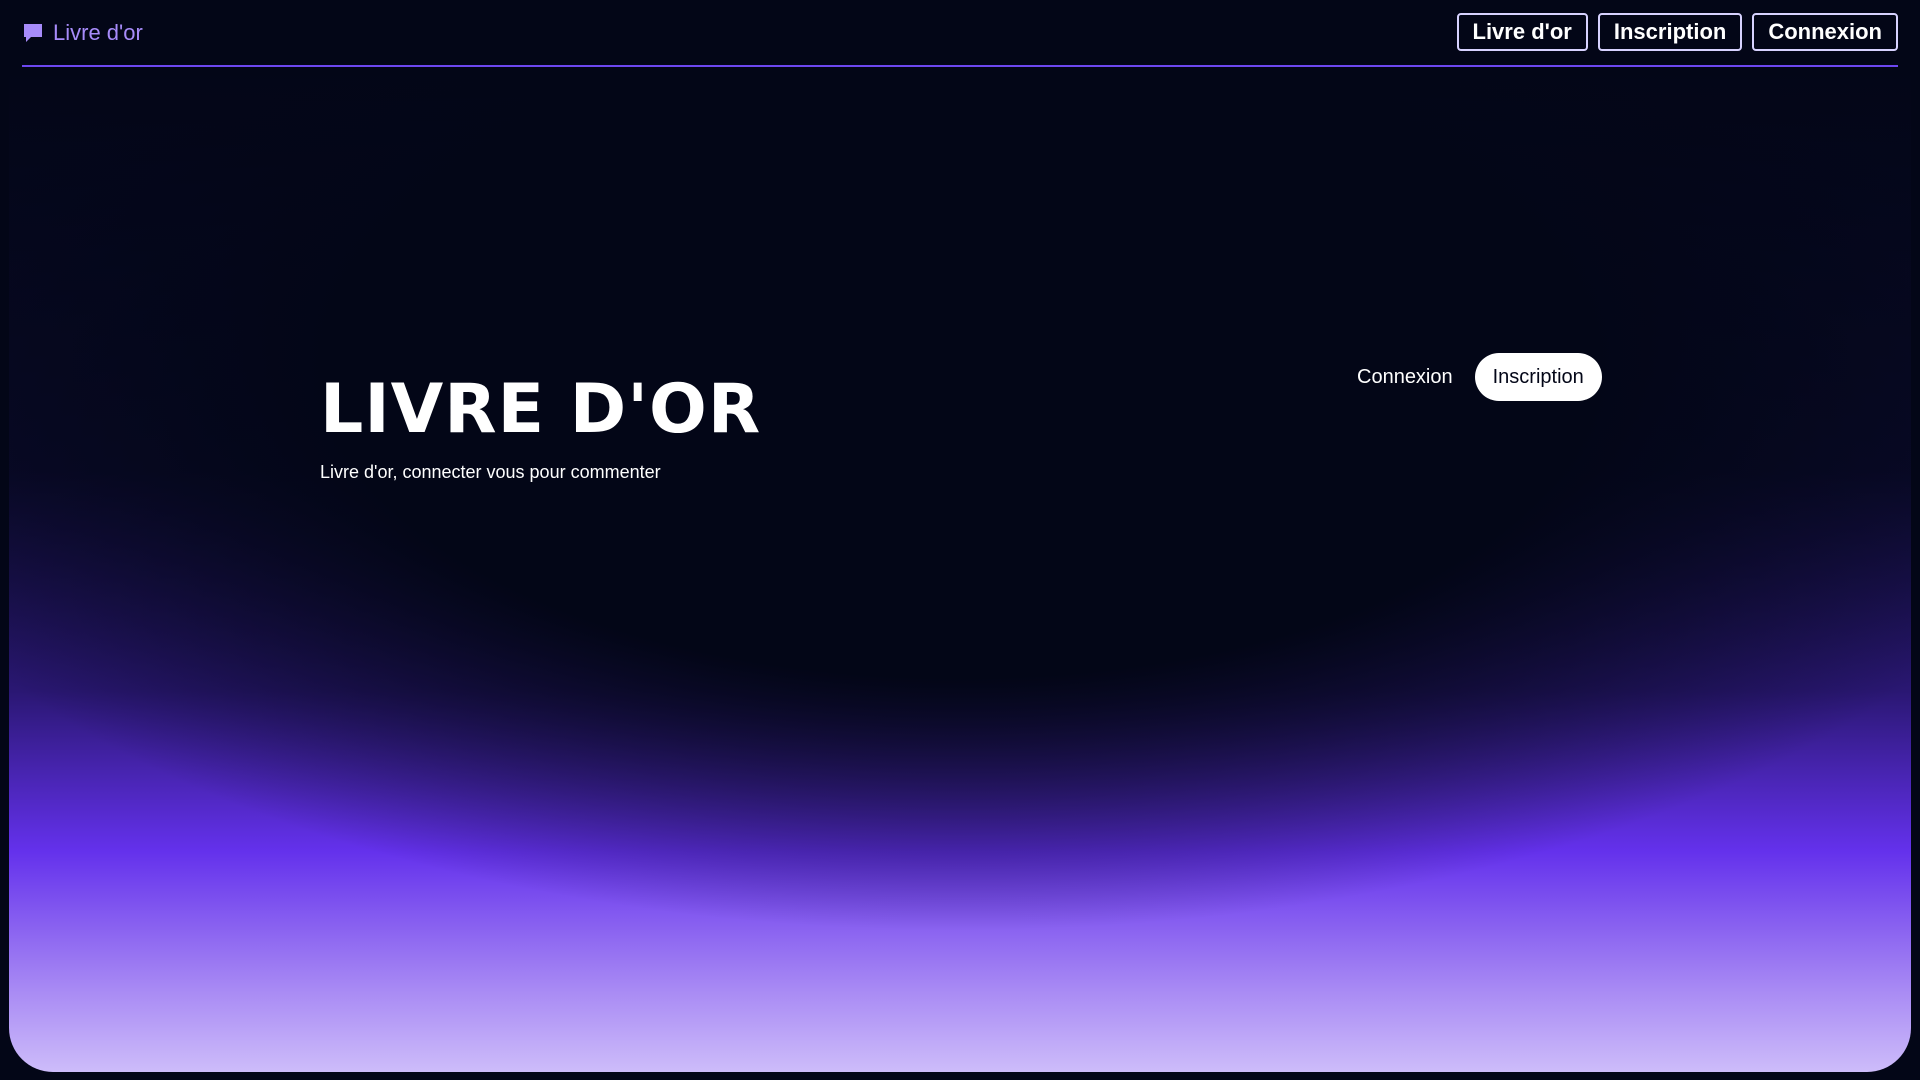 The width and height of the screenshot is (1920, 1080). I want to click on brand-label: Livre d'or, so click(98, 32).